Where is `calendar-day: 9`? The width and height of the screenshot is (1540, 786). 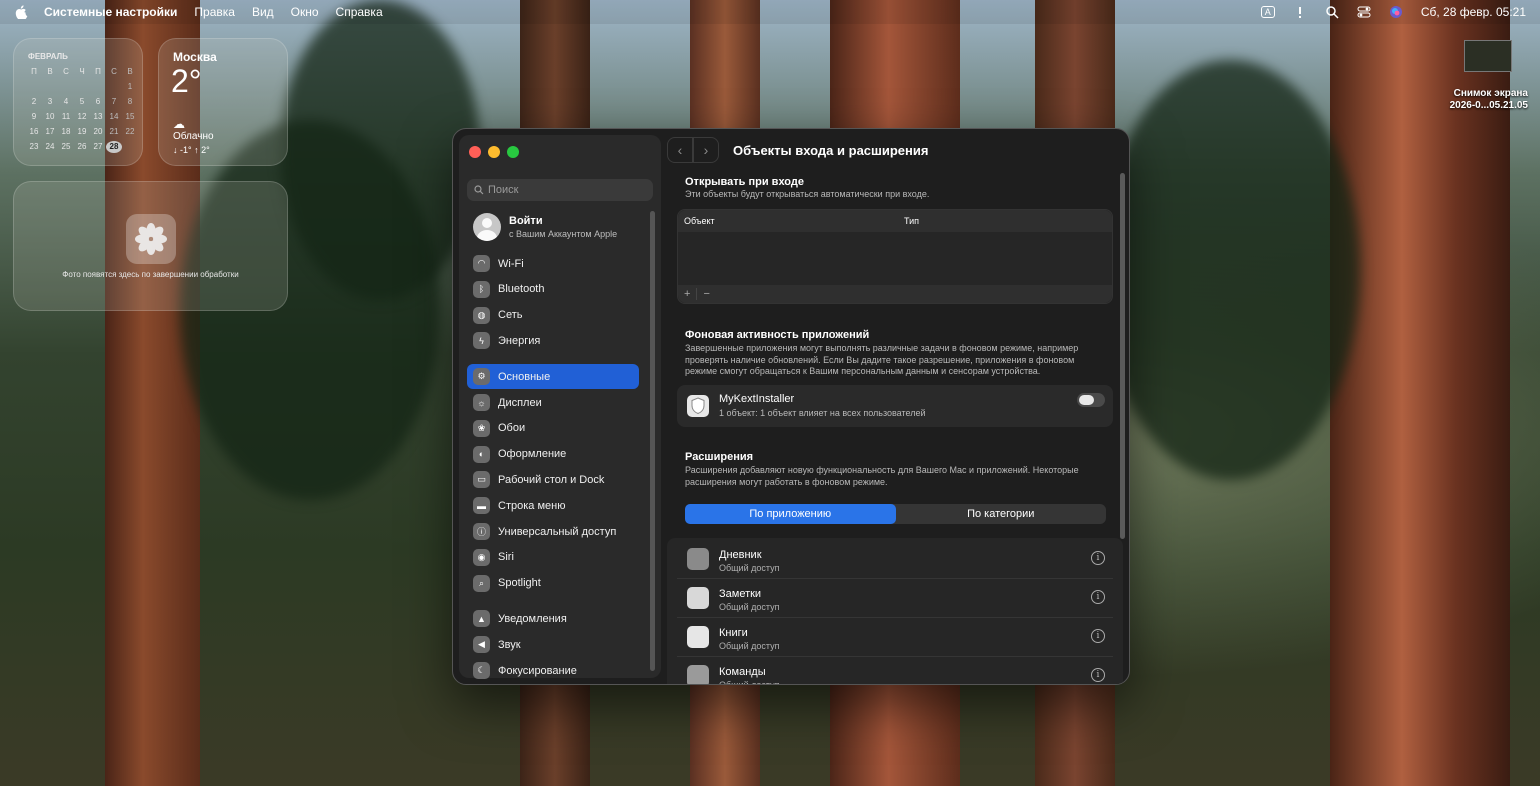
calendar-day: 9 is located at coordinates (34, 117).